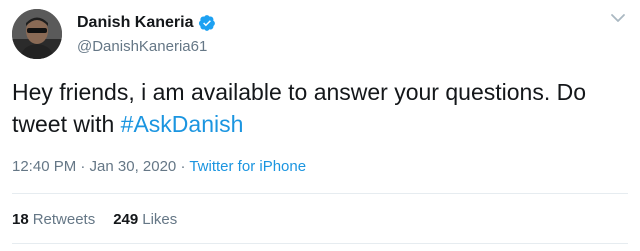 The height and width of the screenshot is (251, 640). I want to click on author-handle: @DanishKaneria61, so click(142, 46).